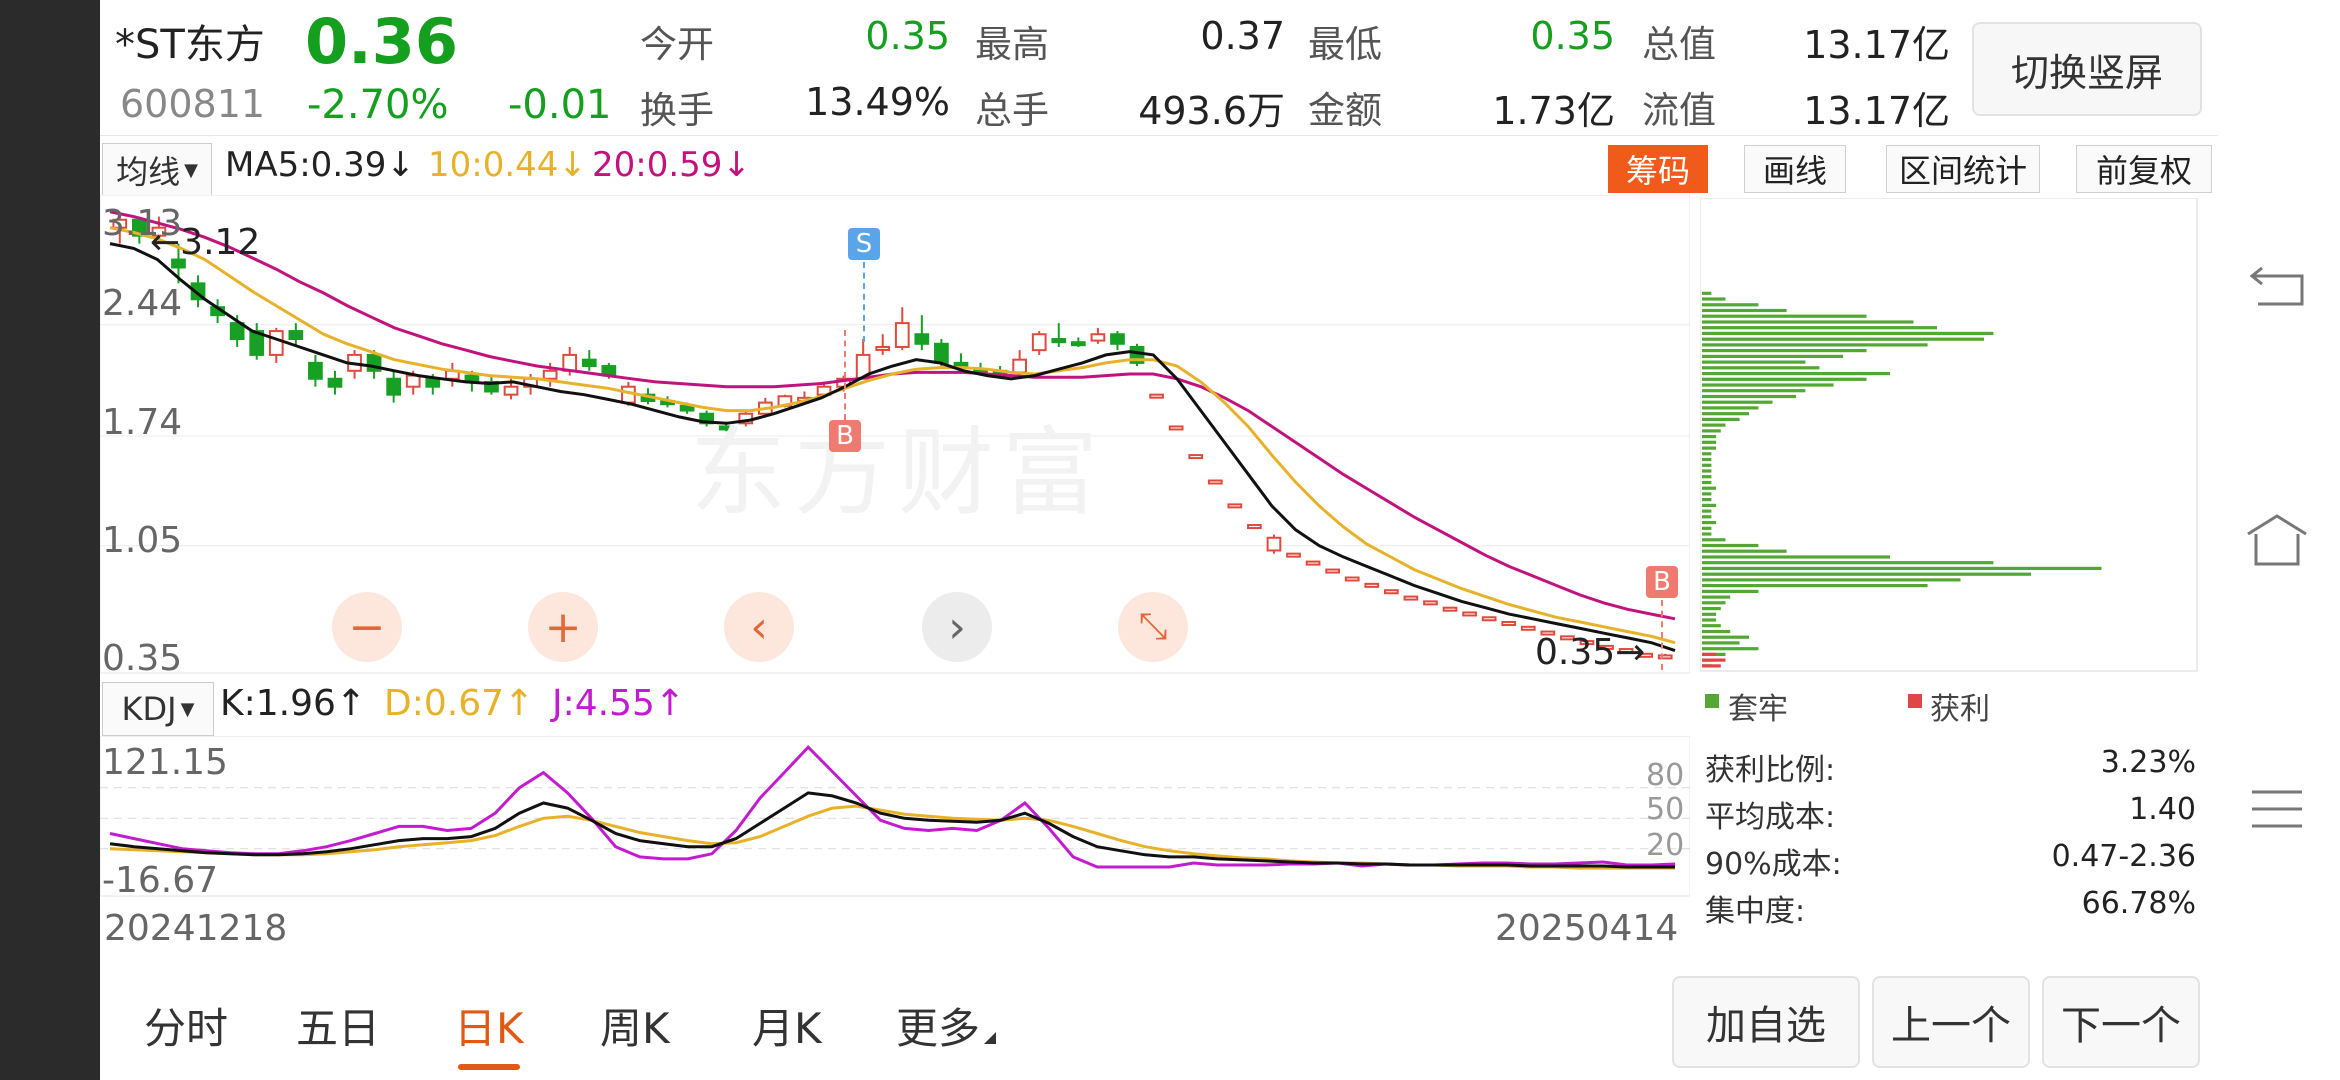 The image size is (2340, 1080). Describe the element at coordinates (2144, 169) in the screenshot. I see `pre-adjust-button: 前复权` at that location.